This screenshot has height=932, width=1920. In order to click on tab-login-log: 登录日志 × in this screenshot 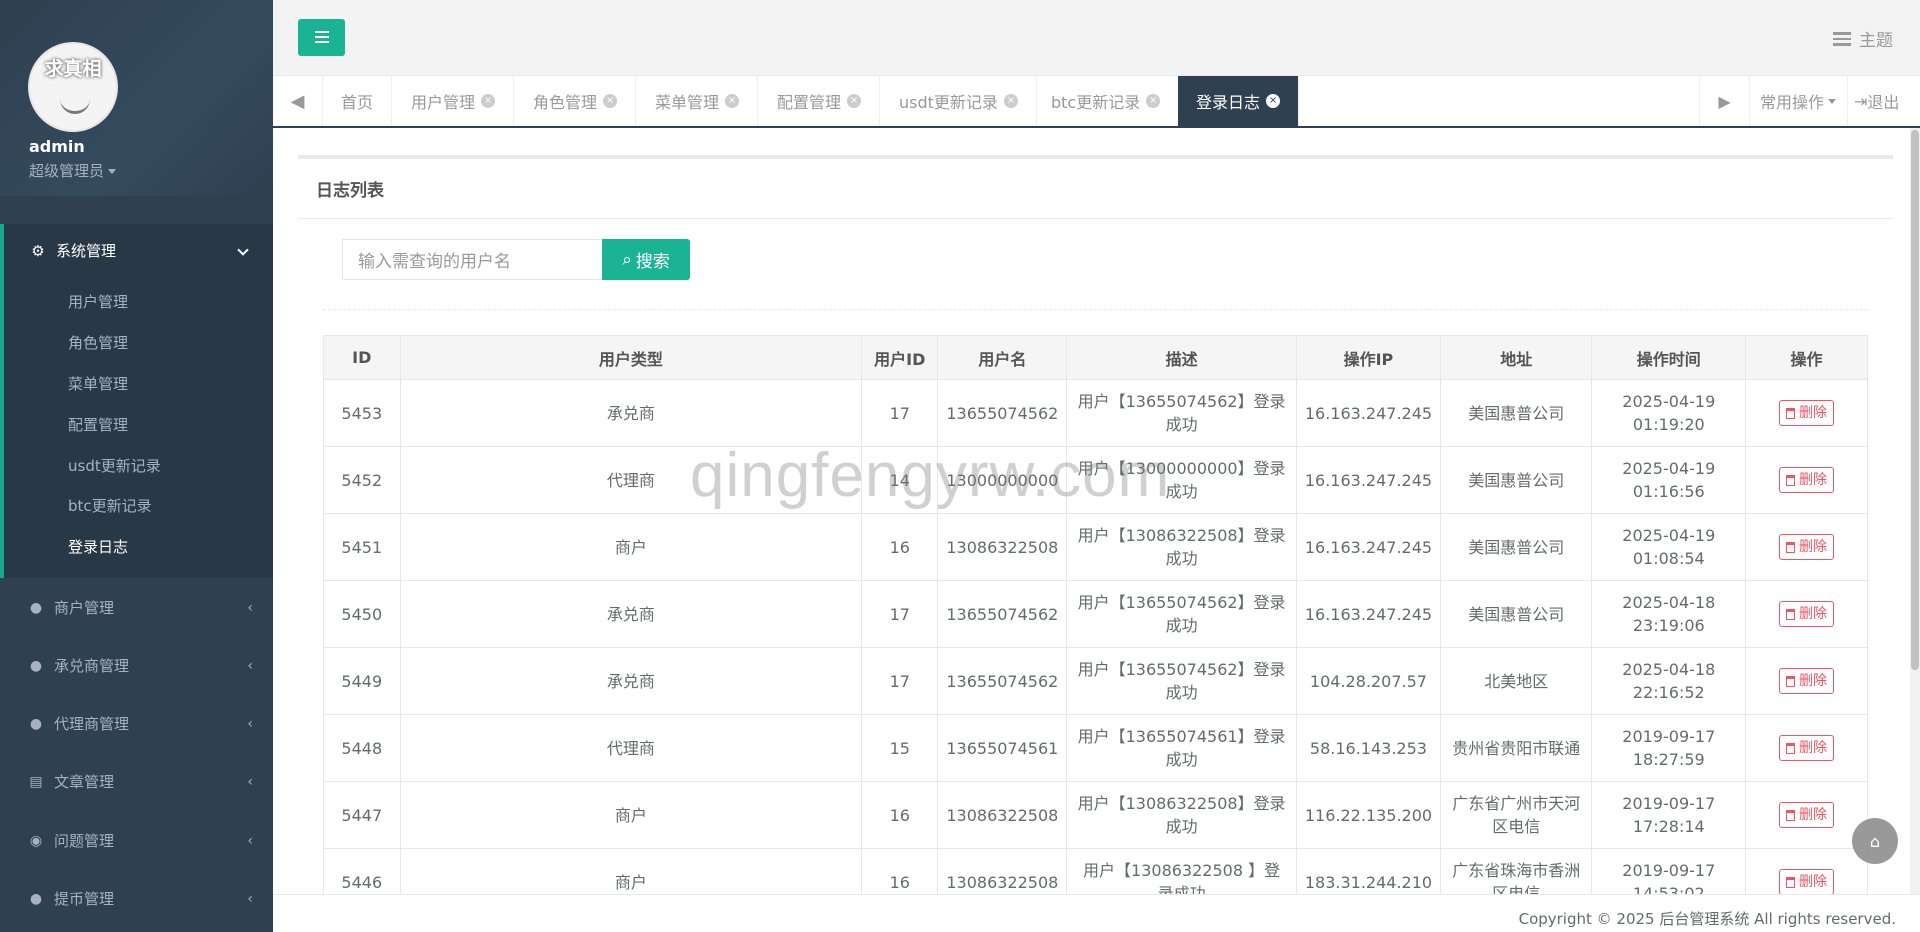, I will do `click(1239, 101)`.